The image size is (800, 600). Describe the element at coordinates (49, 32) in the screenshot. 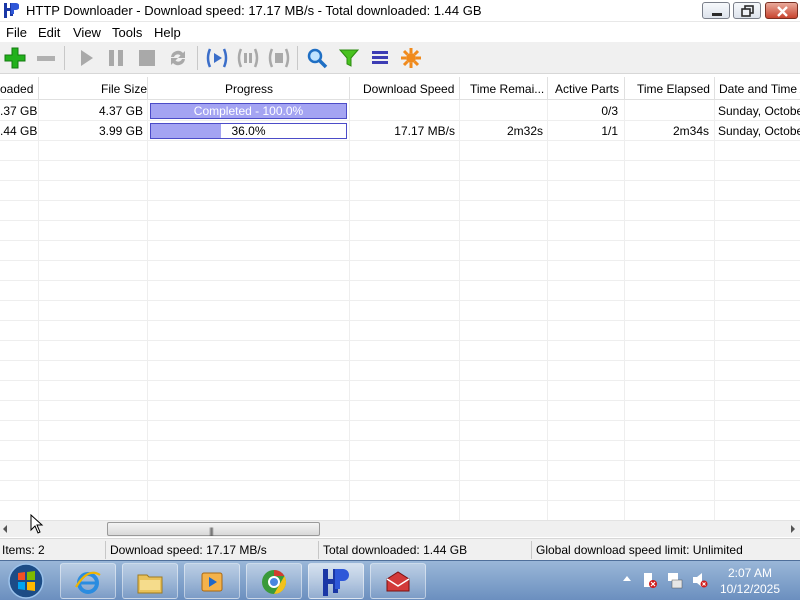

I see `menu-edit: Edit` at that location.